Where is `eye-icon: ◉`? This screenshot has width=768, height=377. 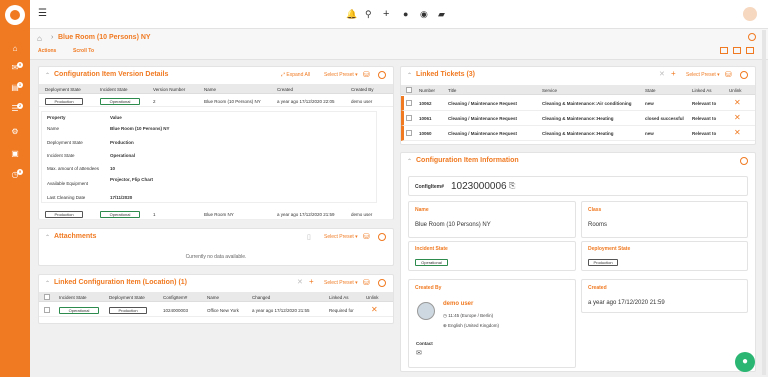
eye-icon: ◉ is located at coordinates (424, 14).